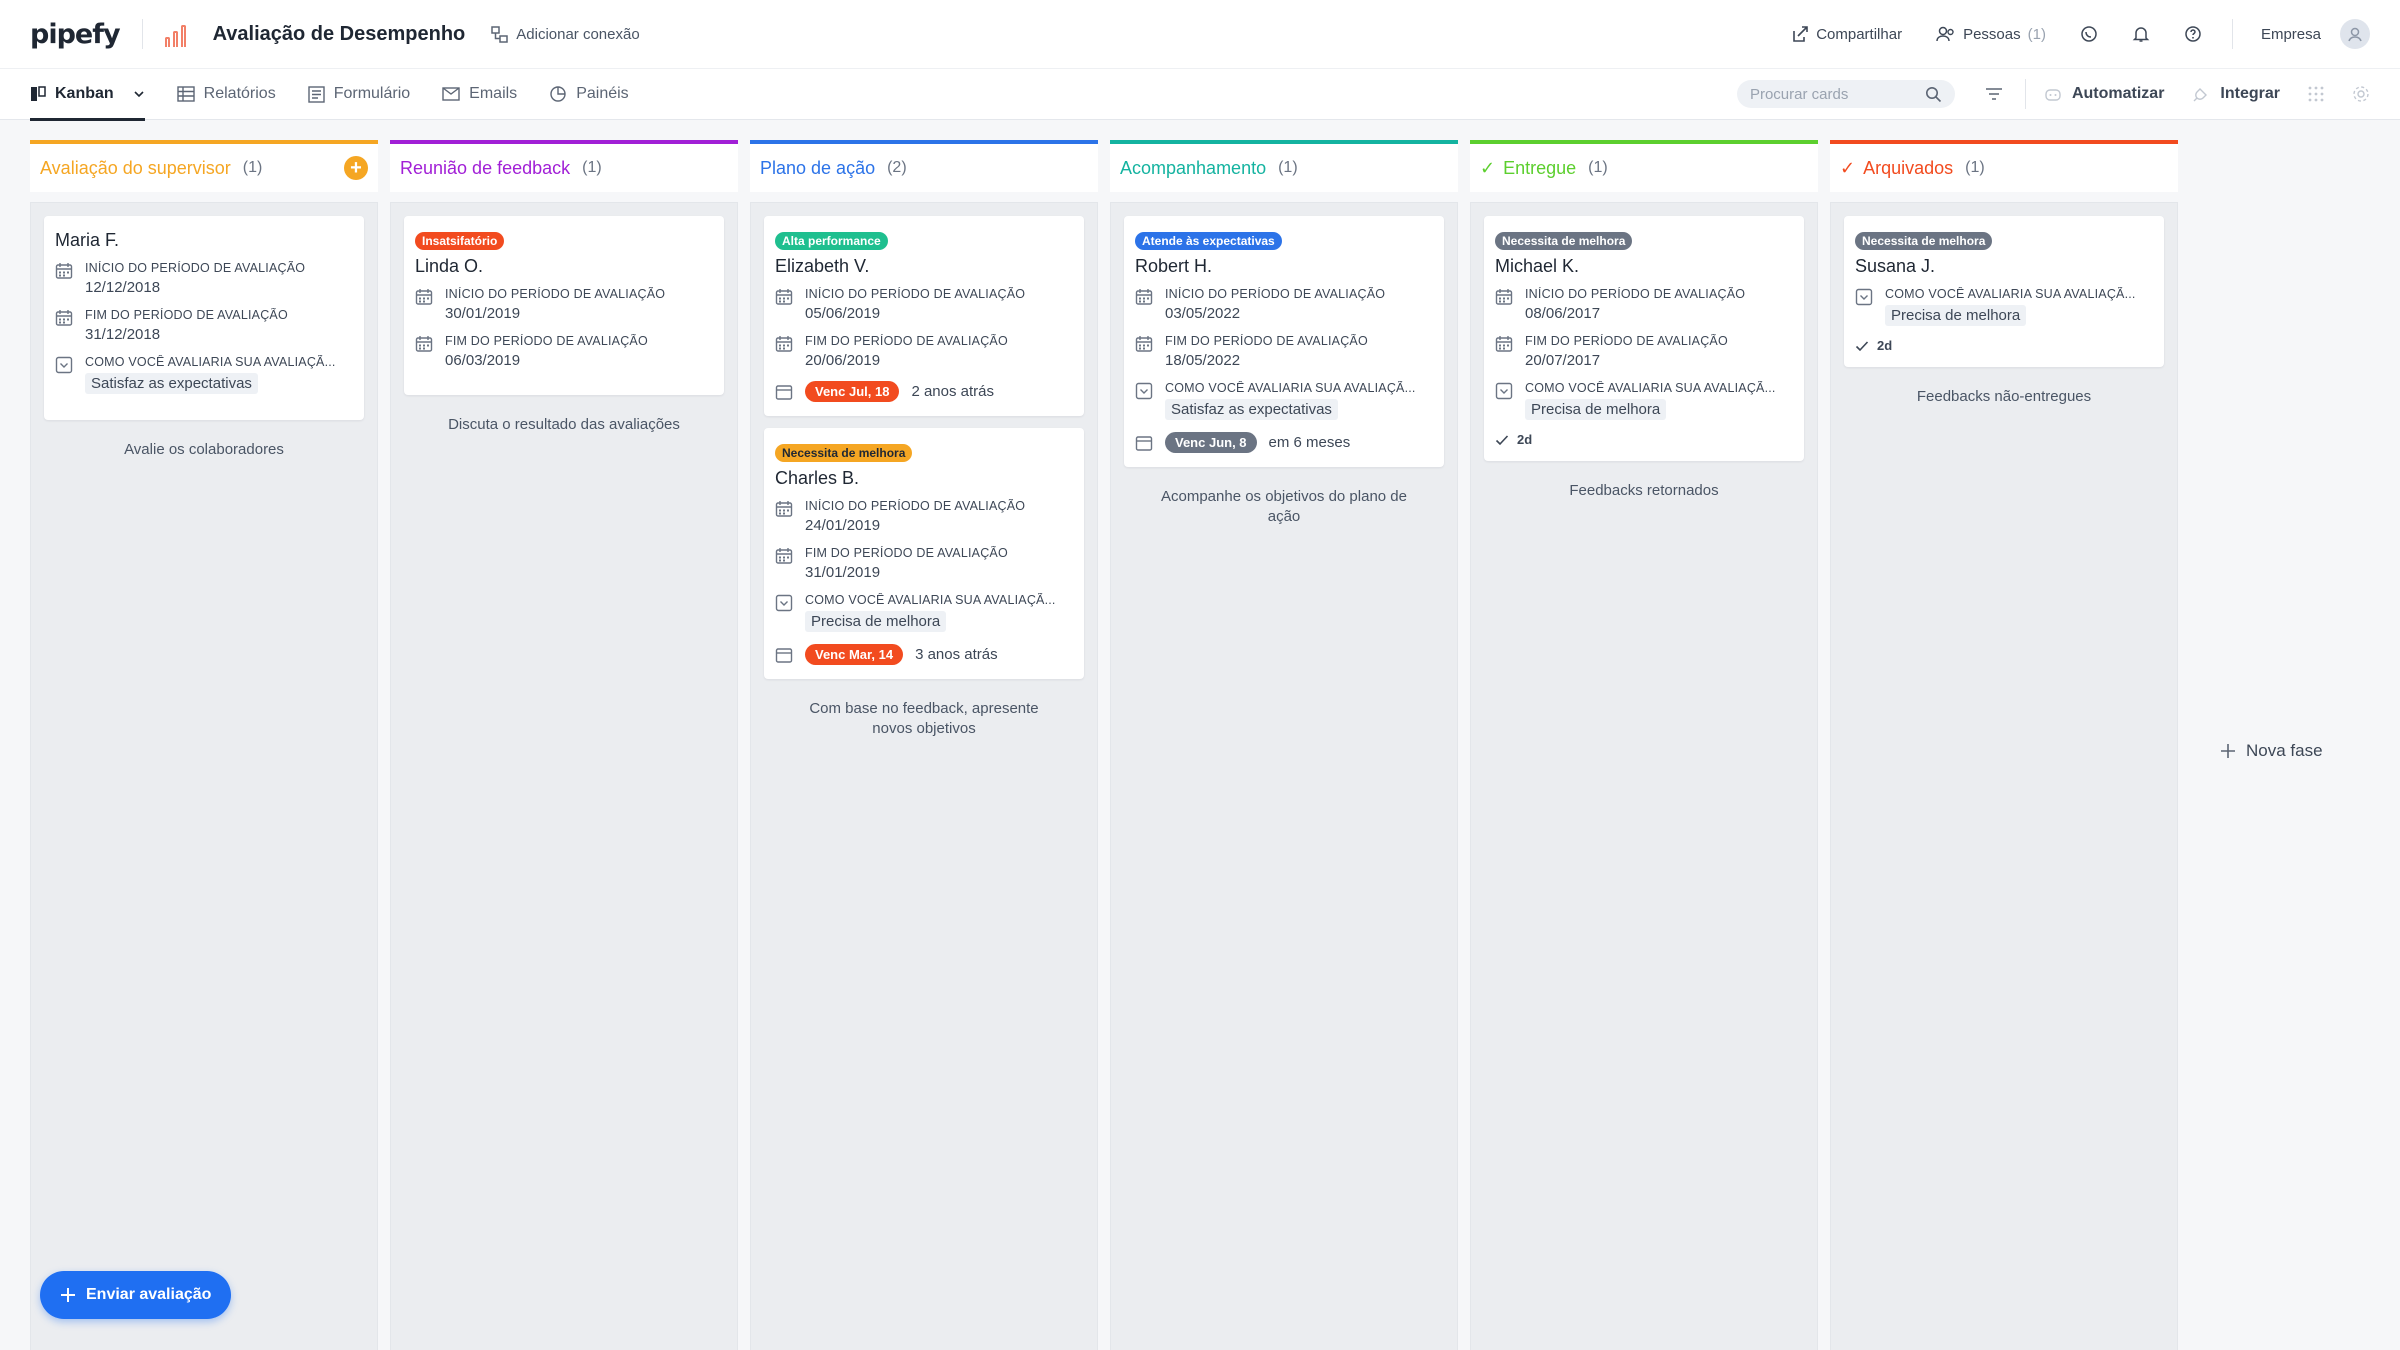 The height and width of the screenshot is (1350, 2400). I want to click on check-icon, so click(1502, 439).